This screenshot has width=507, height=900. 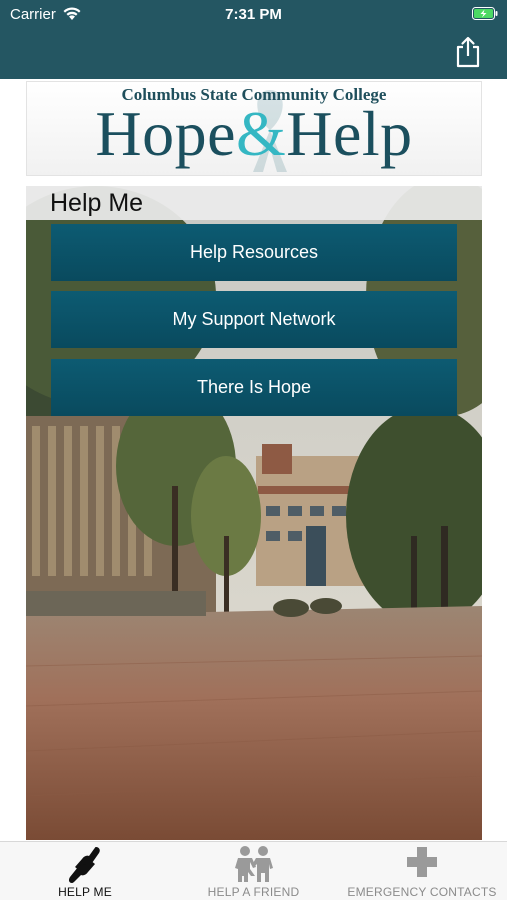 What do you see at coordinates (254, 387) in the screenshot?
I see `there-is-hope-button: There Is Hope` at bounding box center [254, 387].